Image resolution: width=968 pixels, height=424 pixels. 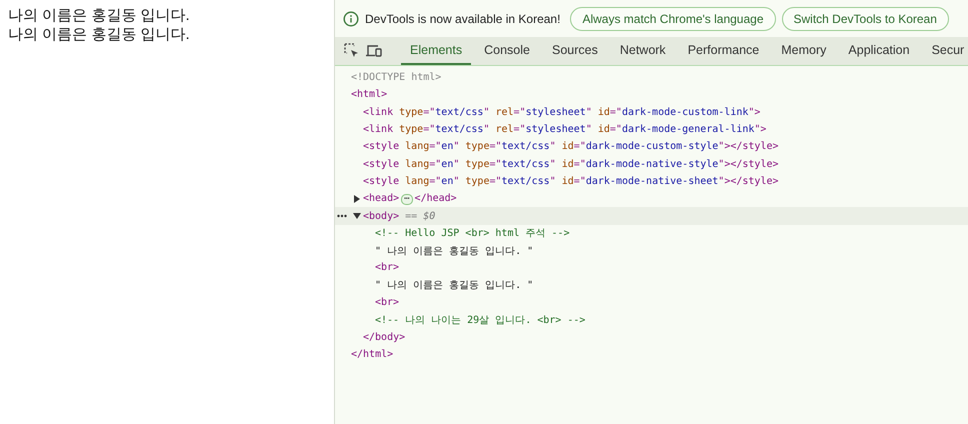 I want to click on code-line: <html>, so click(x=369, y=94).